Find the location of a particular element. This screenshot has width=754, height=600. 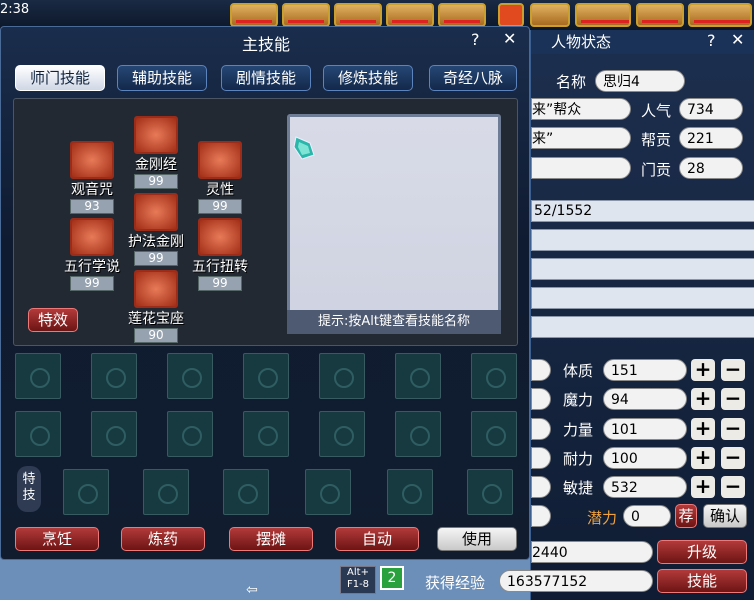

exit-arrow-icon: ⇦ is located at coordinates (252, 590).